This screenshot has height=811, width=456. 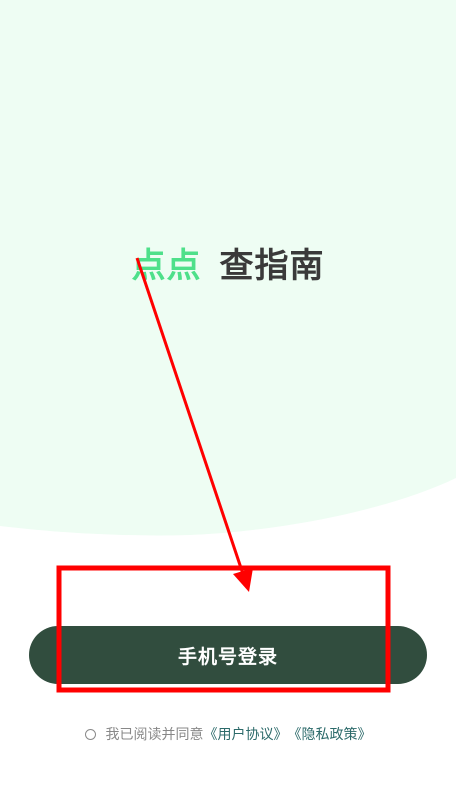 I want to click on logo-main-text: 查指南, so click(x=272, y=265).